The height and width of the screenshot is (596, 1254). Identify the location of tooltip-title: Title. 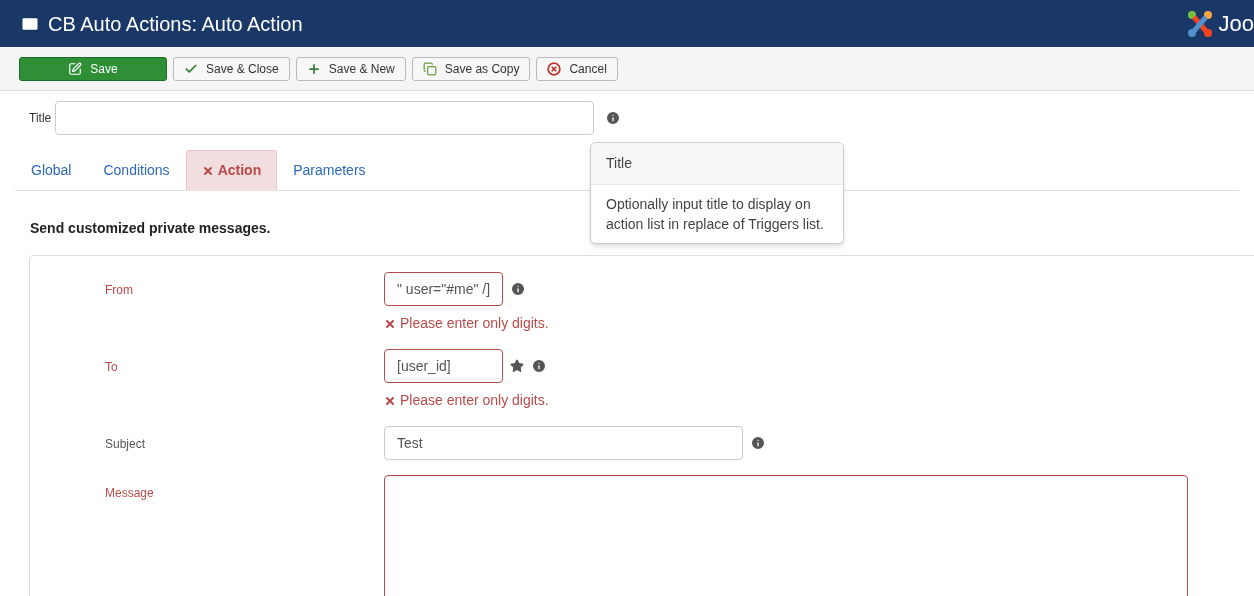
(717, 164).